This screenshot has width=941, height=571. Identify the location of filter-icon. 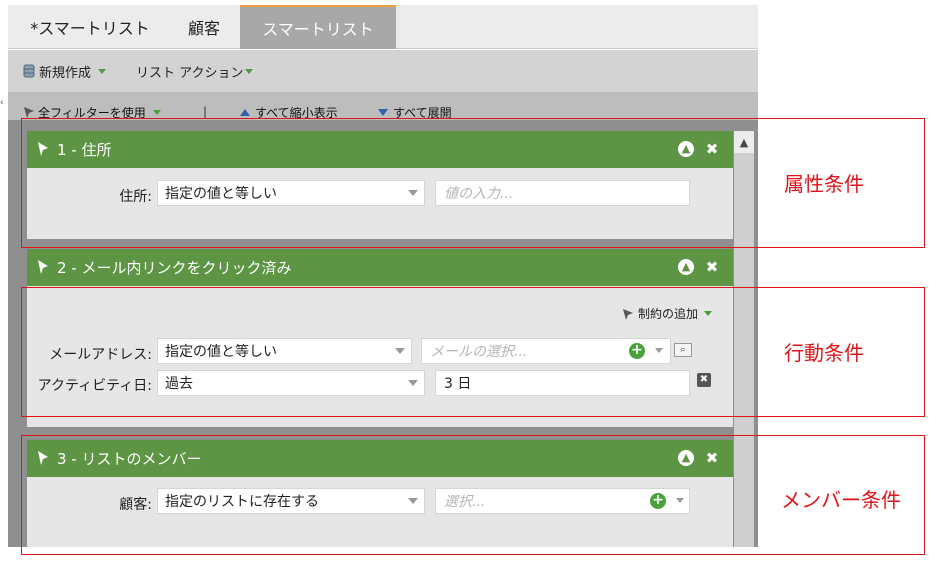
(29, 112).